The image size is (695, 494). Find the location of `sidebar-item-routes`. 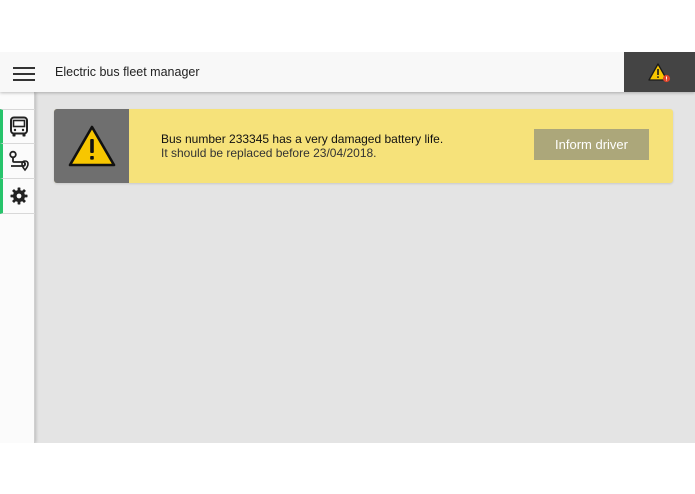

sidebar-item-routes is located at coordinates (17, 161).